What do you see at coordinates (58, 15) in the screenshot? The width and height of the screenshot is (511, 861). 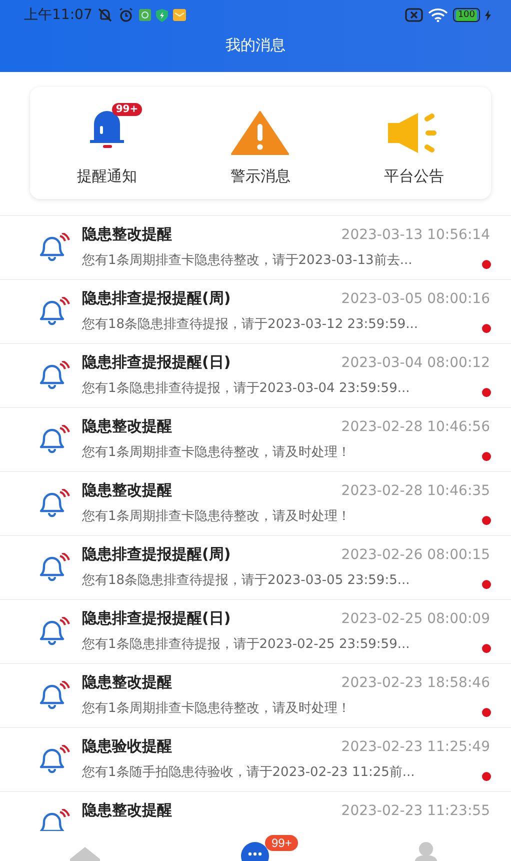 I see `status-time: 上午11:07` at bounding box center [58, 15].